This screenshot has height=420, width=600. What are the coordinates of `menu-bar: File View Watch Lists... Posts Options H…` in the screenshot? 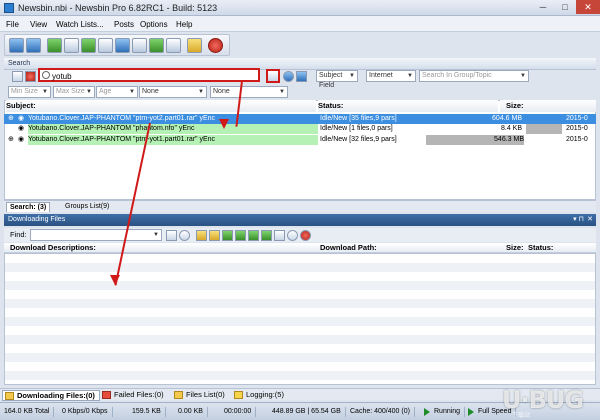 It's located at (300, 24).